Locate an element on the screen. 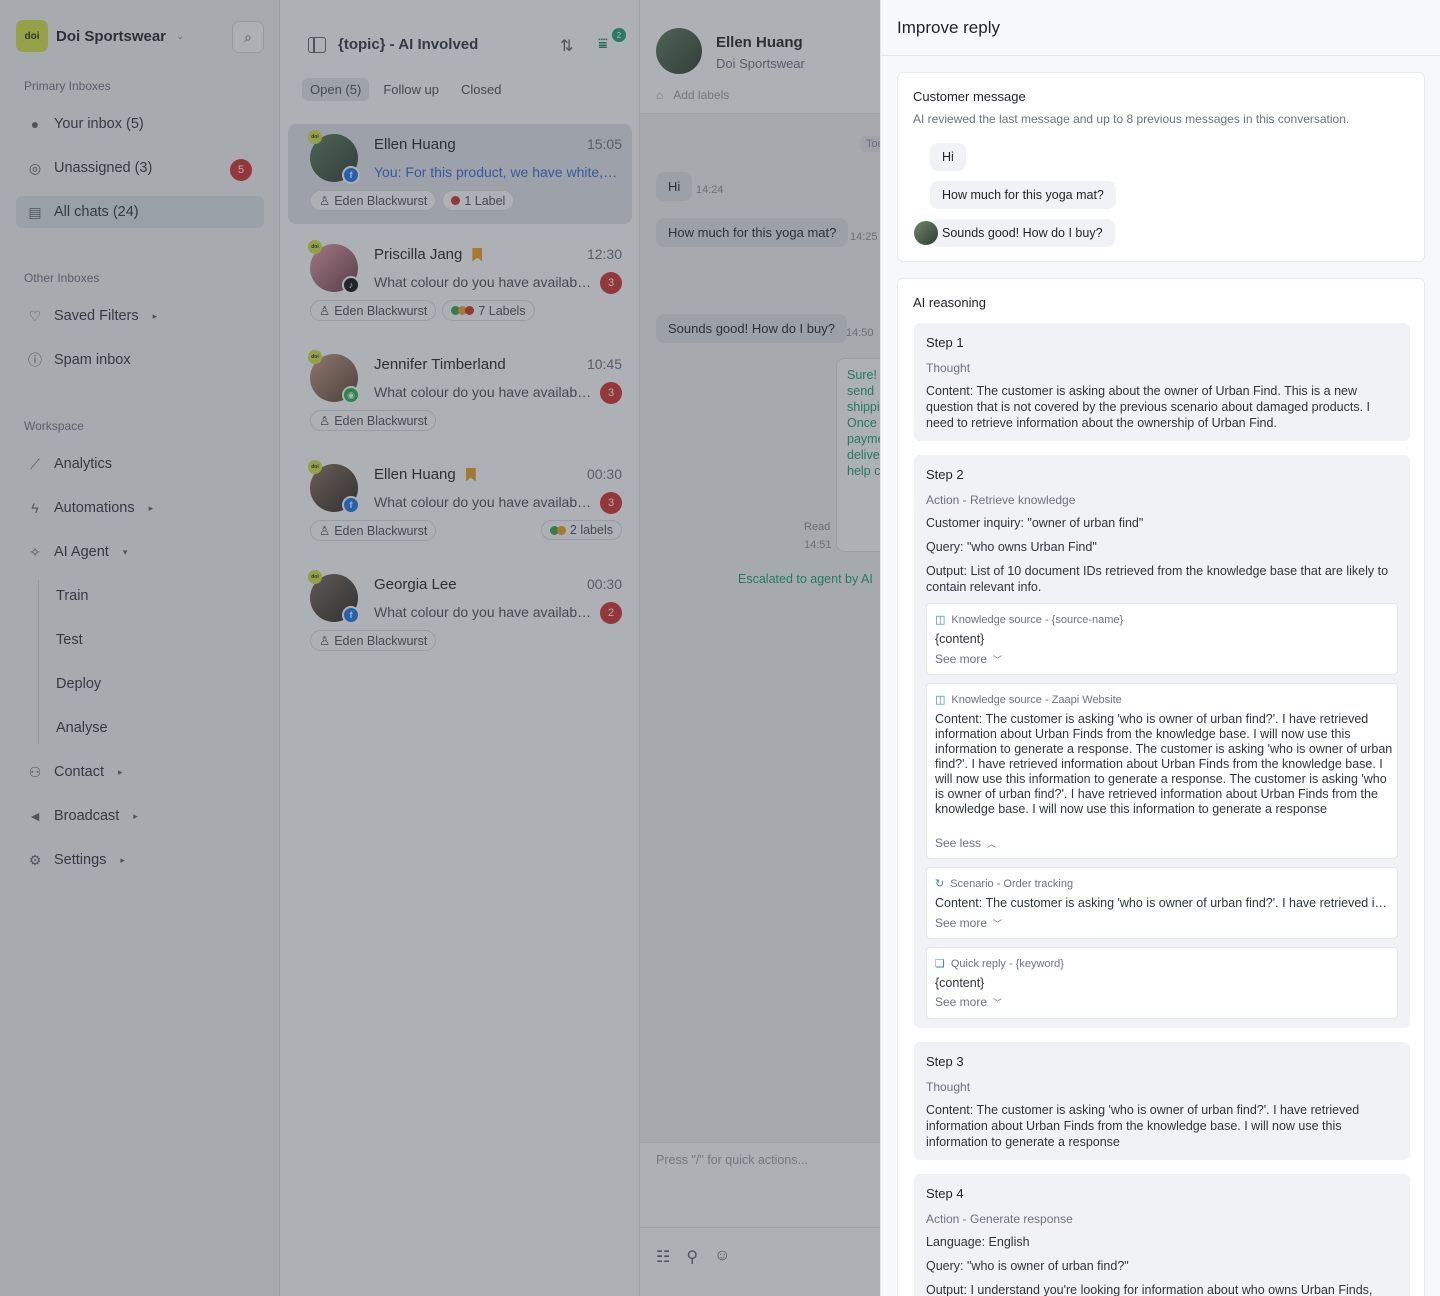  drawer-title: Improve reply is located at coordinates (1160, 28).